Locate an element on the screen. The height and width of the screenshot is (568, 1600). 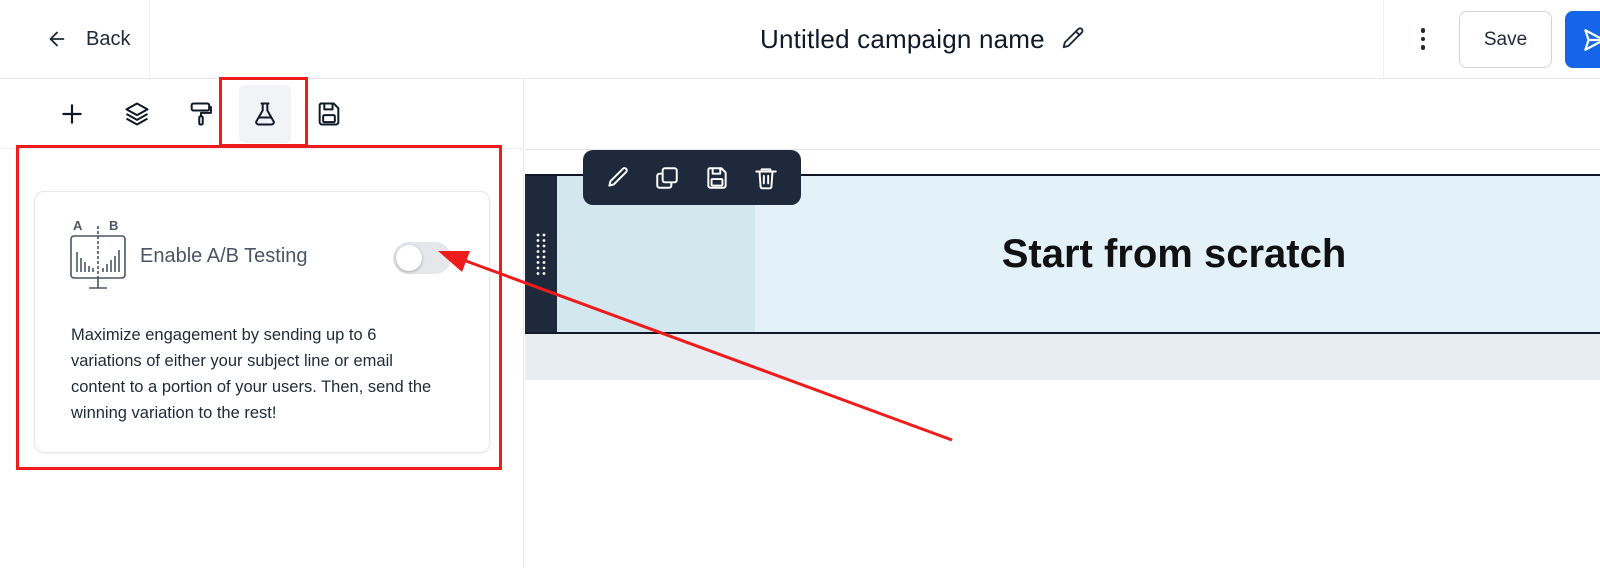
add-block-button is located at coordinates (72, 114).